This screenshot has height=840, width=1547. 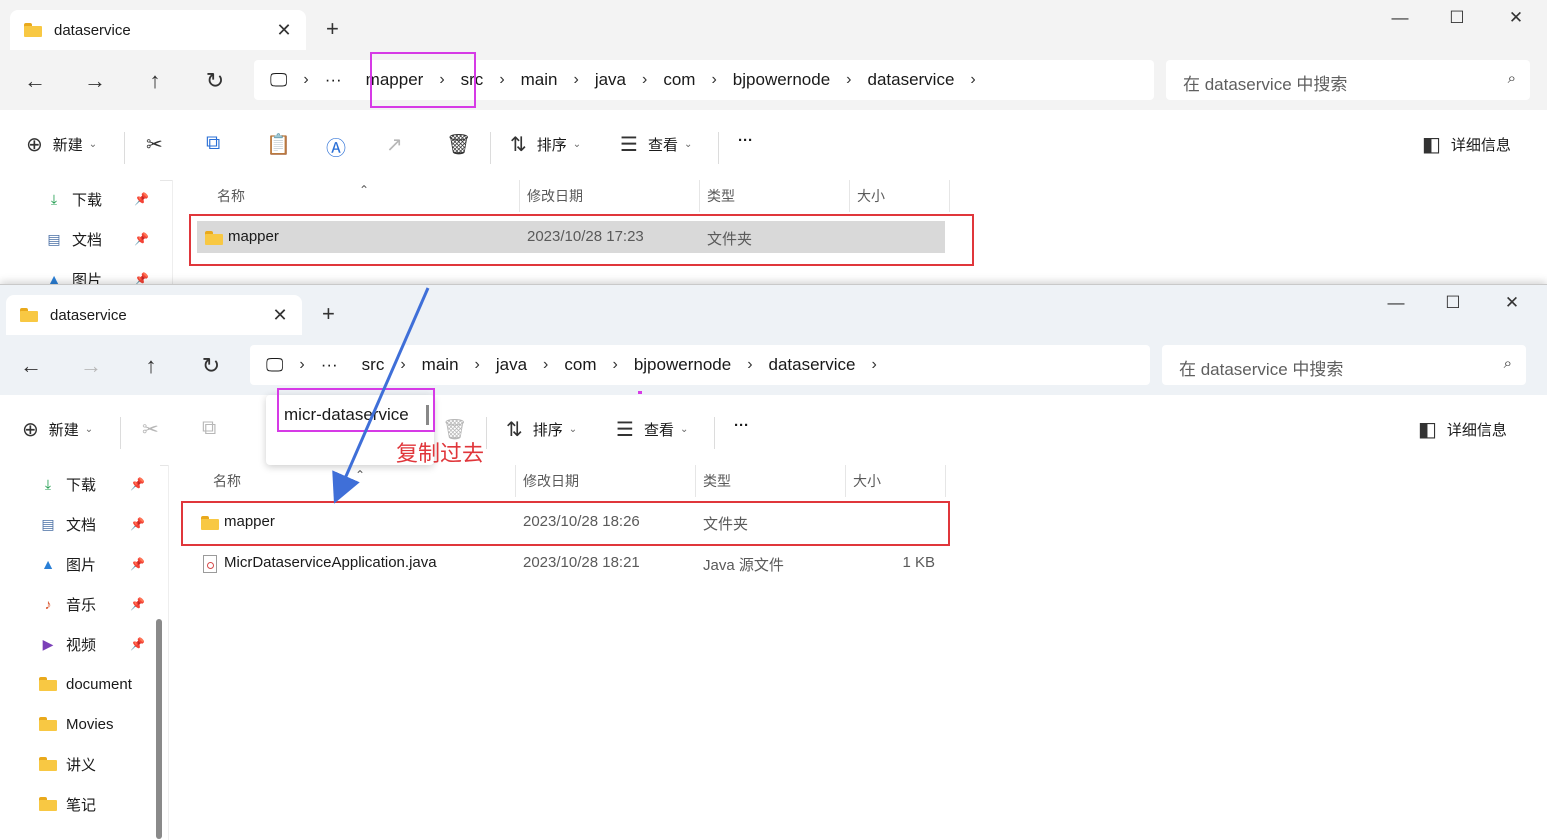 I want to click on divider, so click(x=718, y=148).